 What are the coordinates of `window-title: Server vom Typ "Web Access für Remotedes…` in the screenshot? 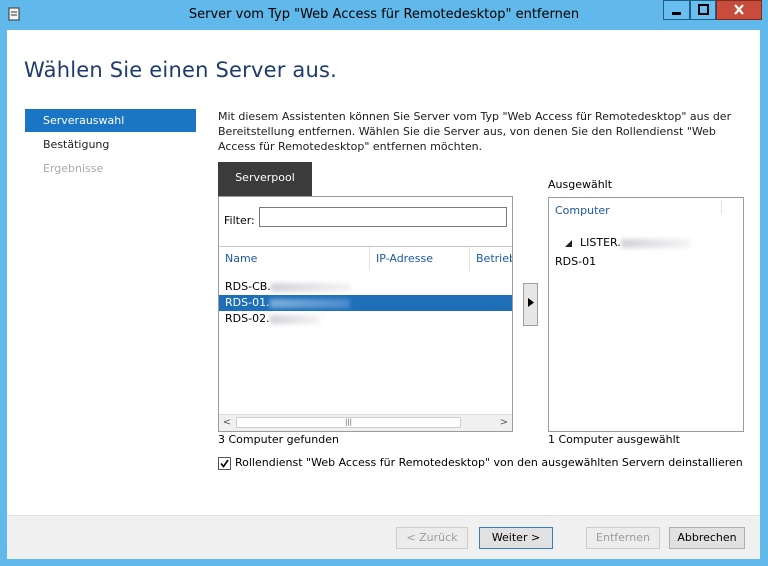 It's located at (384, 14).